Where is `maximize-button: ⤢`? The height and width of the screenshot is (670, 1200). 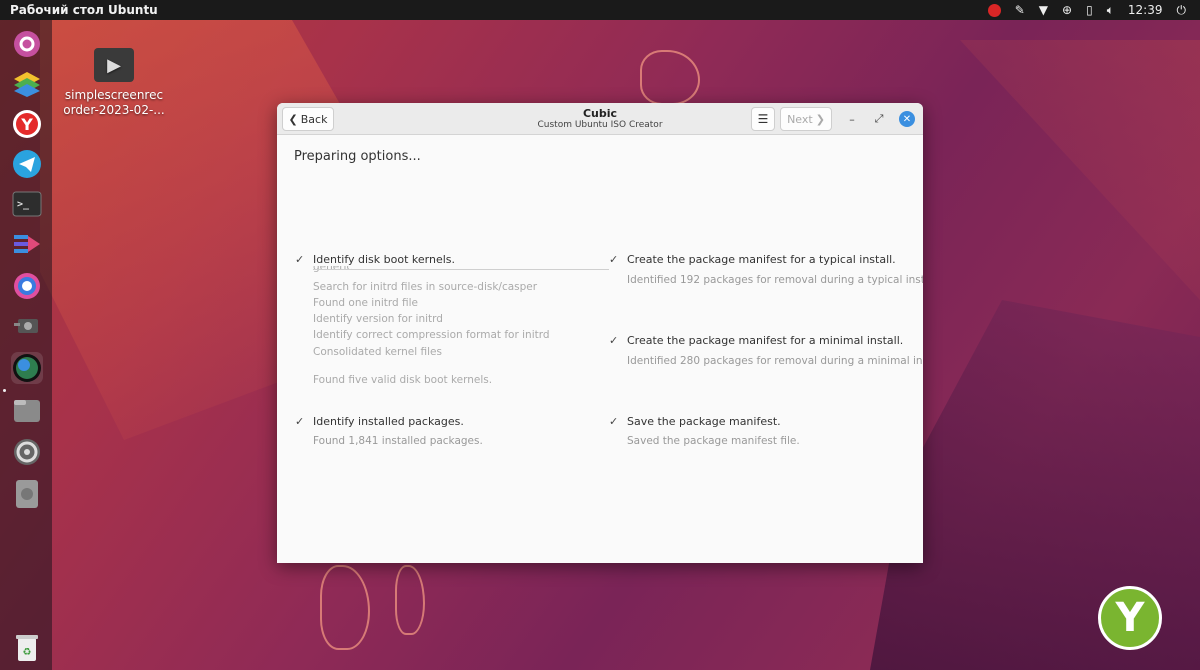 maximize-button: ⤢ is located at coordinates (879, 119).